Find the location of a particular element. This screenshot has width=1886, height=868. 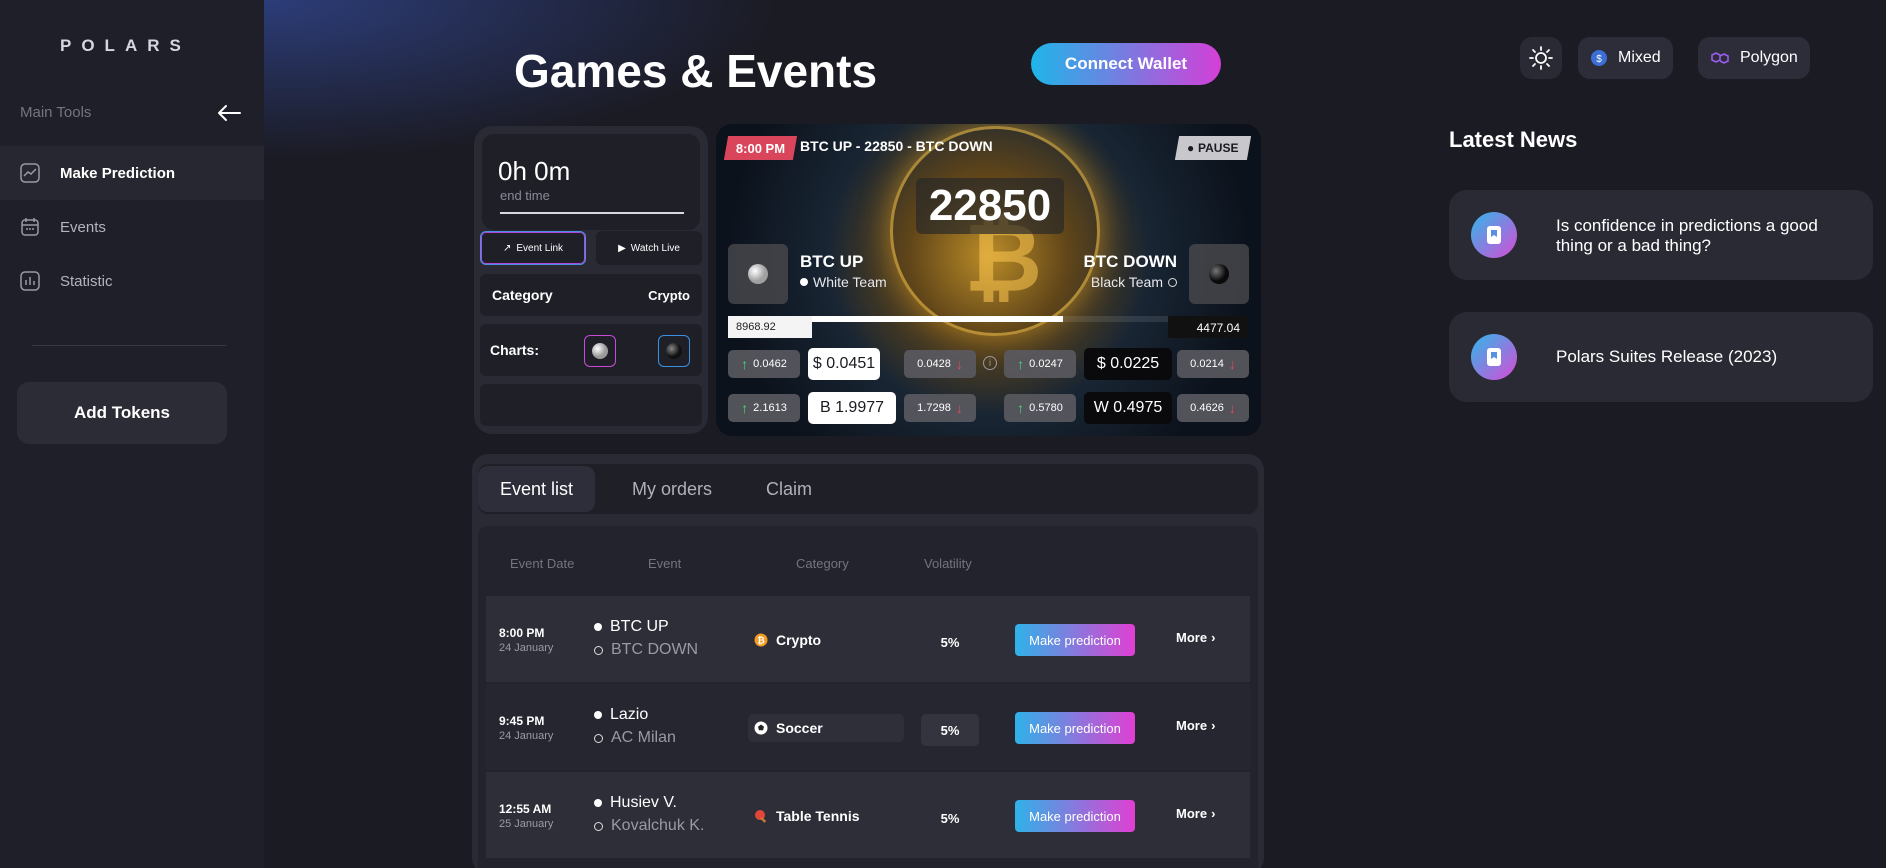

news-text: Polars Suites Release (2023) is located at coordinates (1667, 356).